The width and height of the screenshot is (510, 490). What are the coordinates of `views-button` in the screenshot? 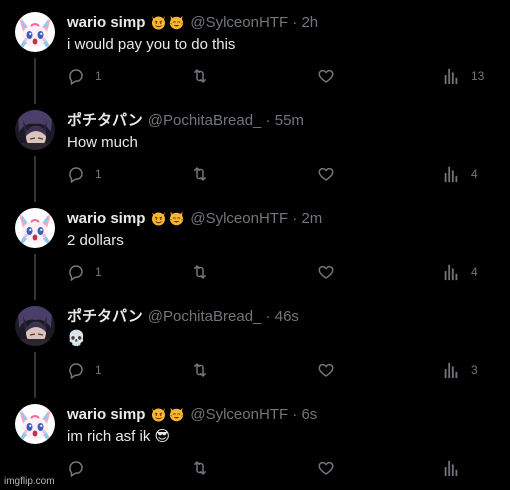 It's located at (451, 468).